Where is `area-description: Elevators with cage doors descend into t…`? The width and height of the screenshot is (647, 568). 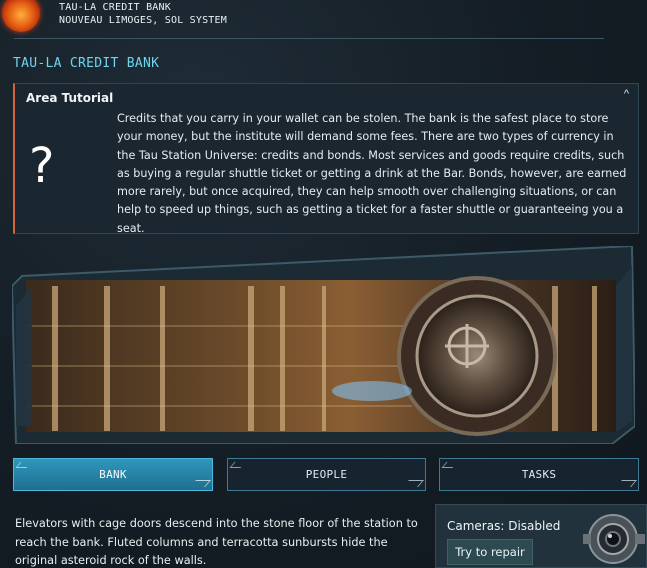
area-description: Elevators with cage doors descend into t… is located at coordinates (216, 542).